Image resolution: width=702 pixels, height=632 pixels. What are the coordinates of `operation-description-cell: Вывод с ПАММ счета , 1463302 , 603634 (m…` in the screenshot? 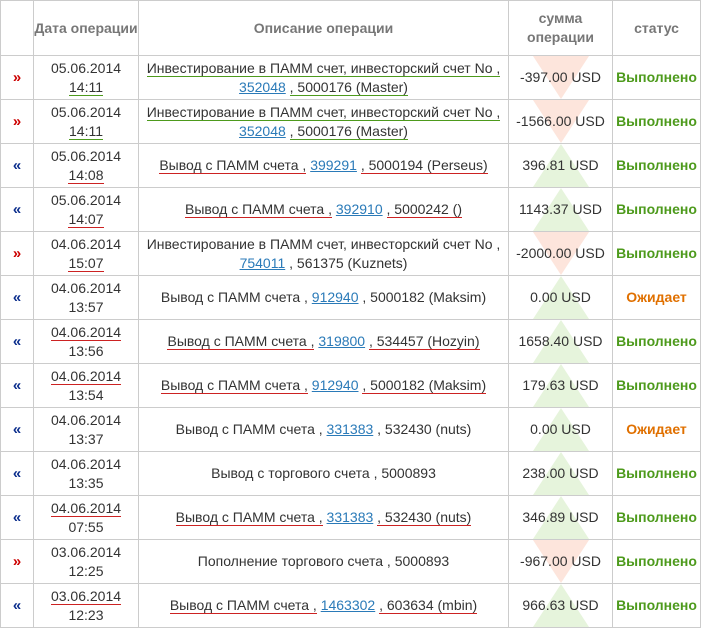 It's located at (323, 605).